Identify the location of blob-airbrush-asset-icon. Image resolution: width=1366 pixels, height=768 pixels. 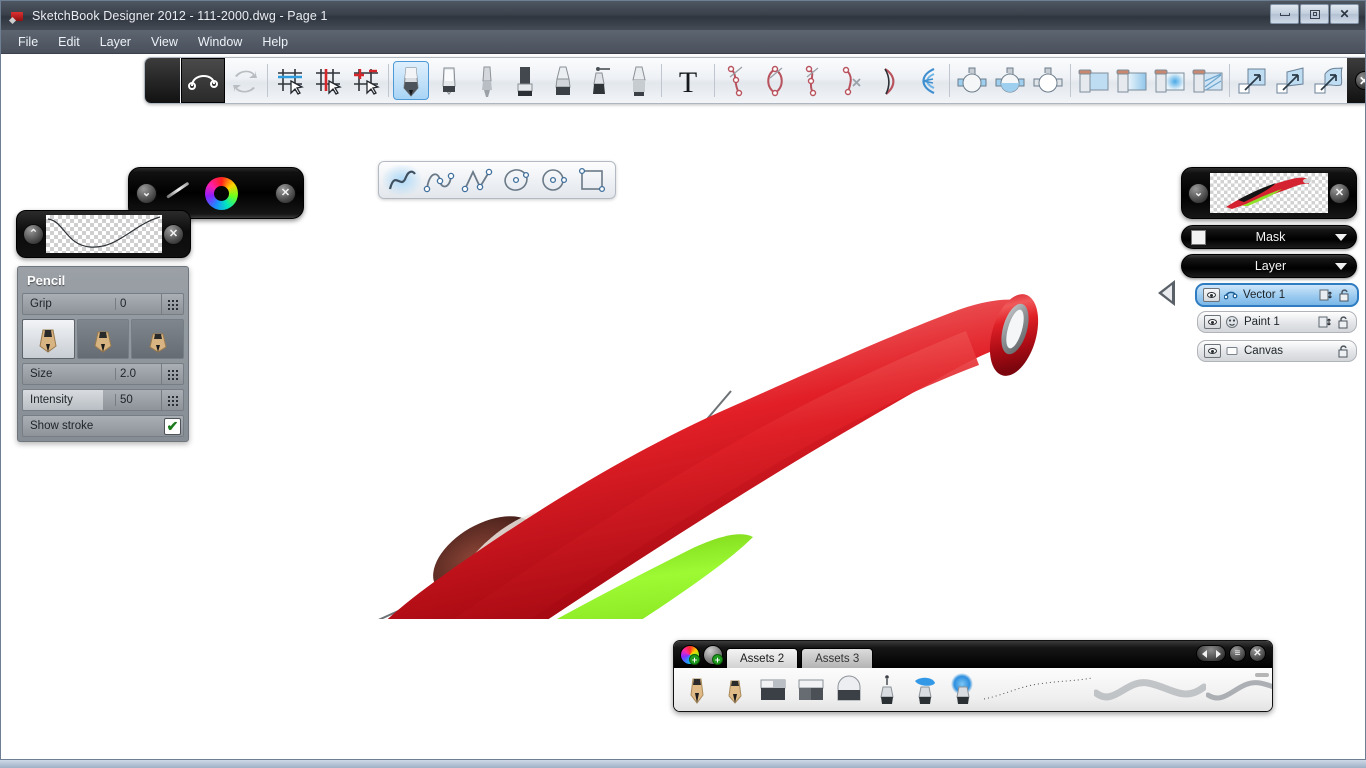
(963, 690).